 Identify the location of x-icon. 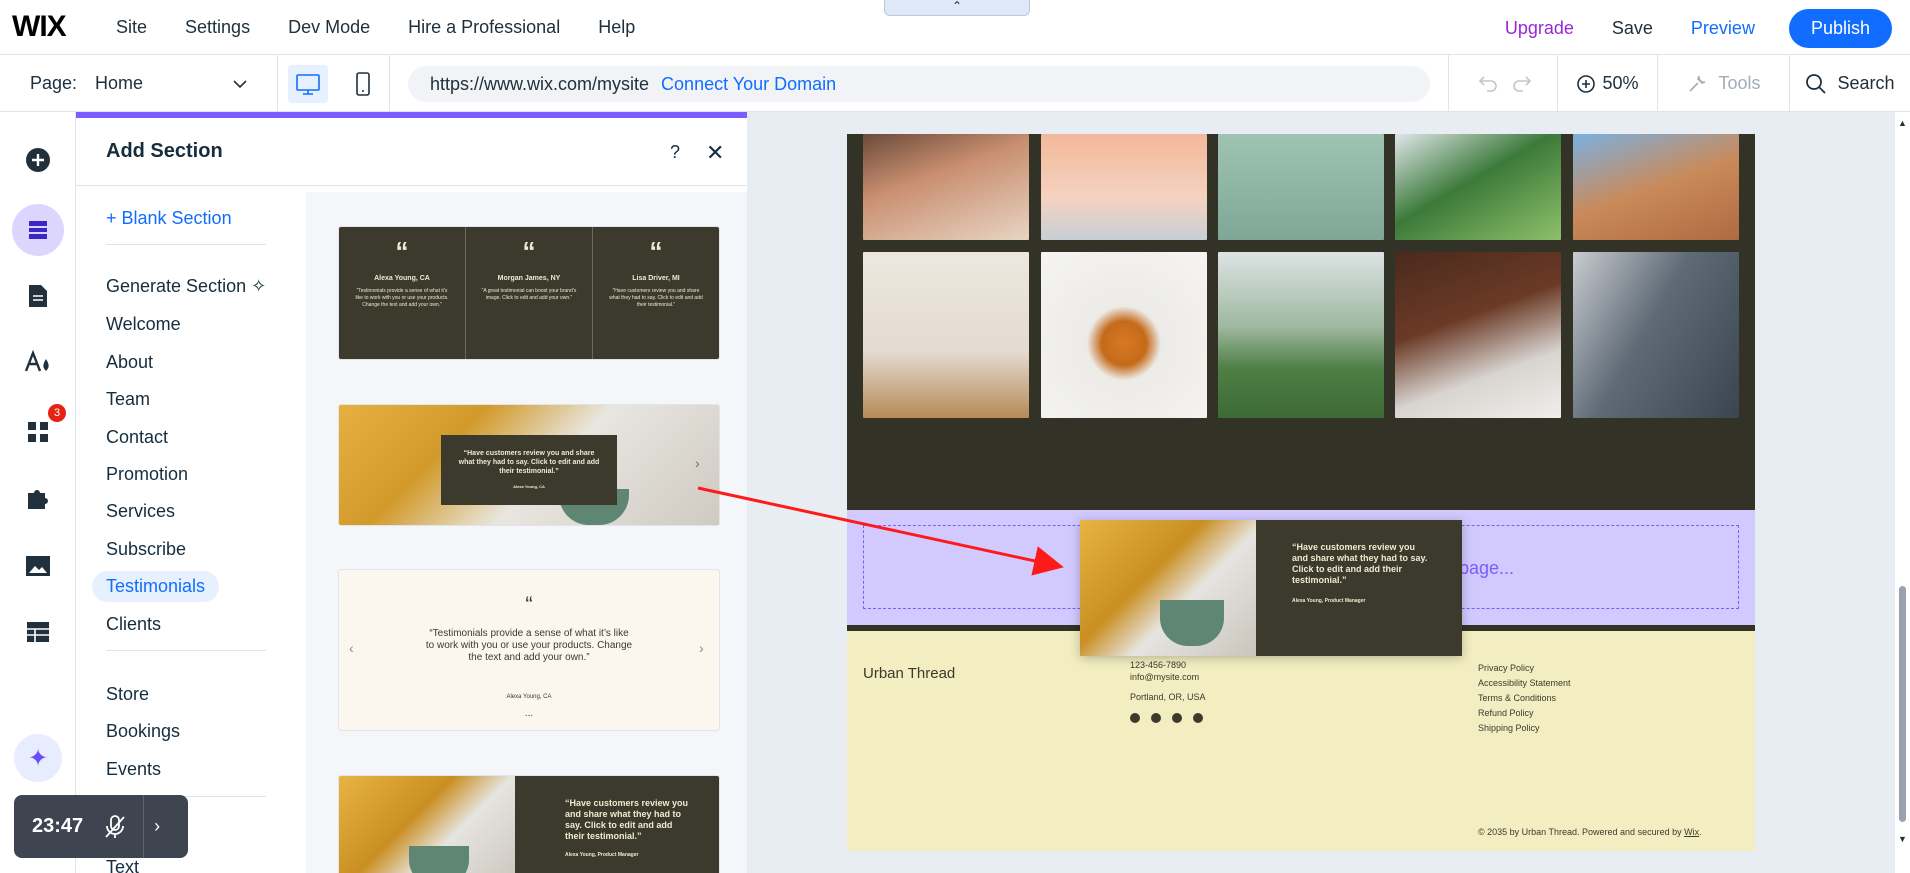
(1177, 718).